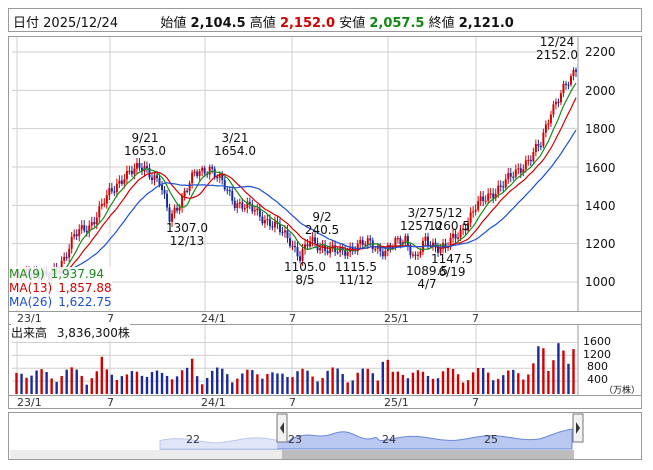 The width and height of the screenshot is (653, 470). I want to click on price-axis: 2200 2000 1800 1600 1400 1200 1000, so click(600, 167).